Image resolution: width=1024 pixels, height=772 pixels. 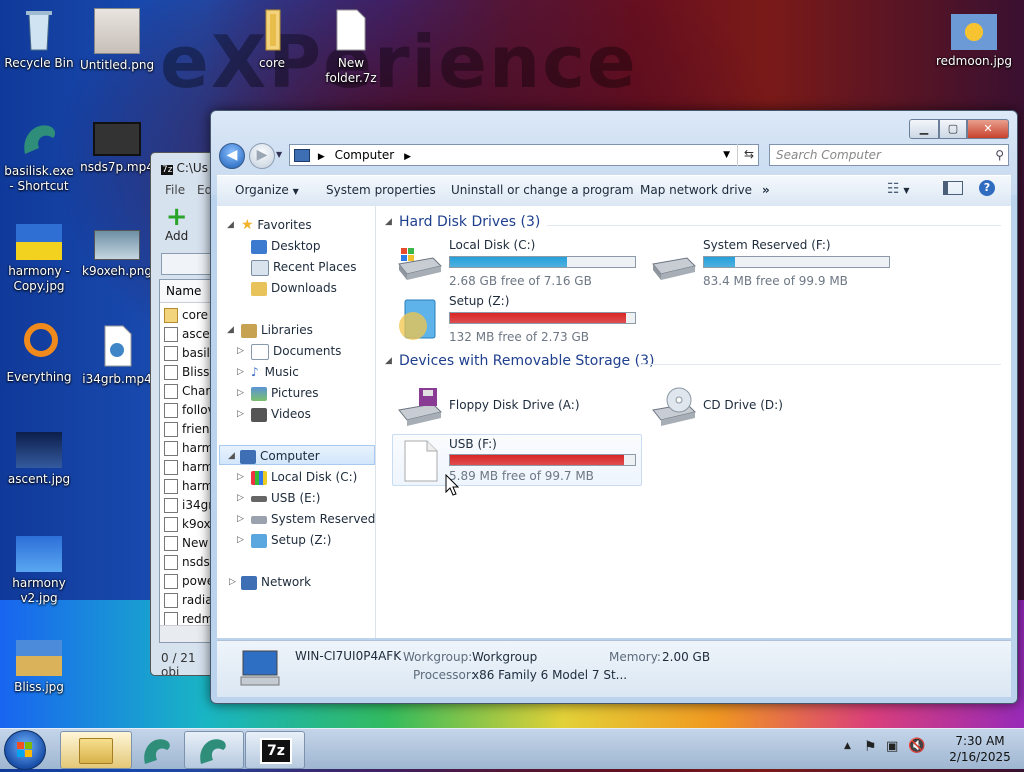 I want to click on nav-documents: ▷ Documents, so click(x=289, y=351).